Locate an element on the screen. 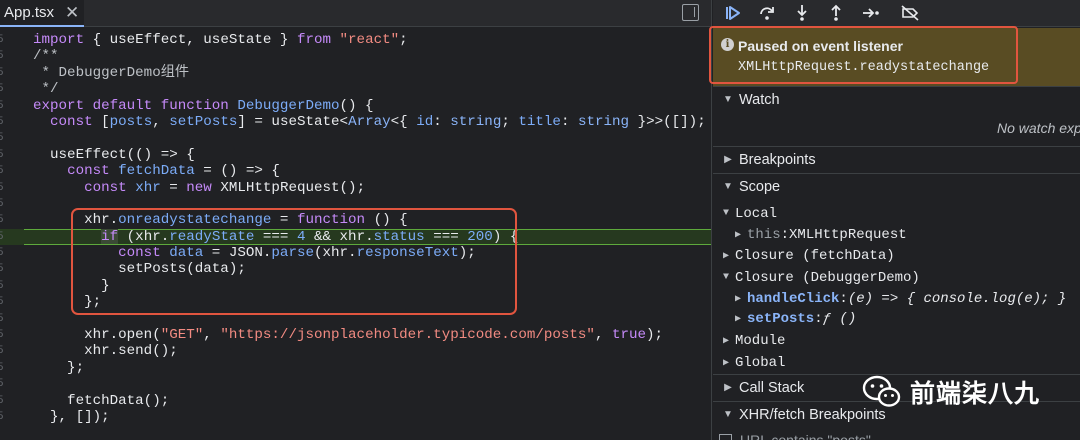 Image resolution: width=1080 pixels, height=440 pixels. paused-title: Paused on event listener is located at coordinates (820, 46).